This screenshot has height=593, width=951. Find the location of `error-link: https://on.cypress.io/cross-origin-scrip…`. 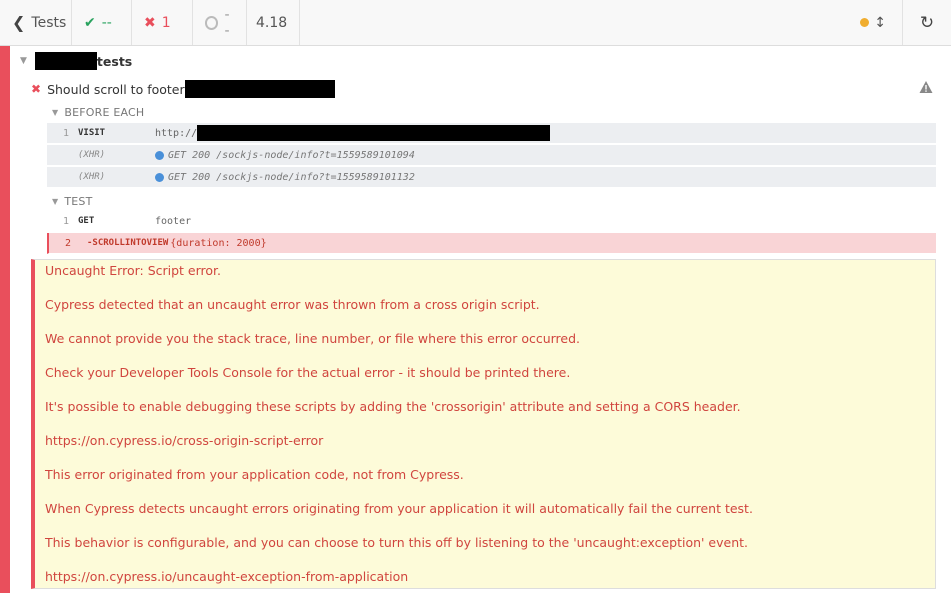

error-link: https://on.cypress.io/cross-origin-scrip… is located at coordinates (490, 451).